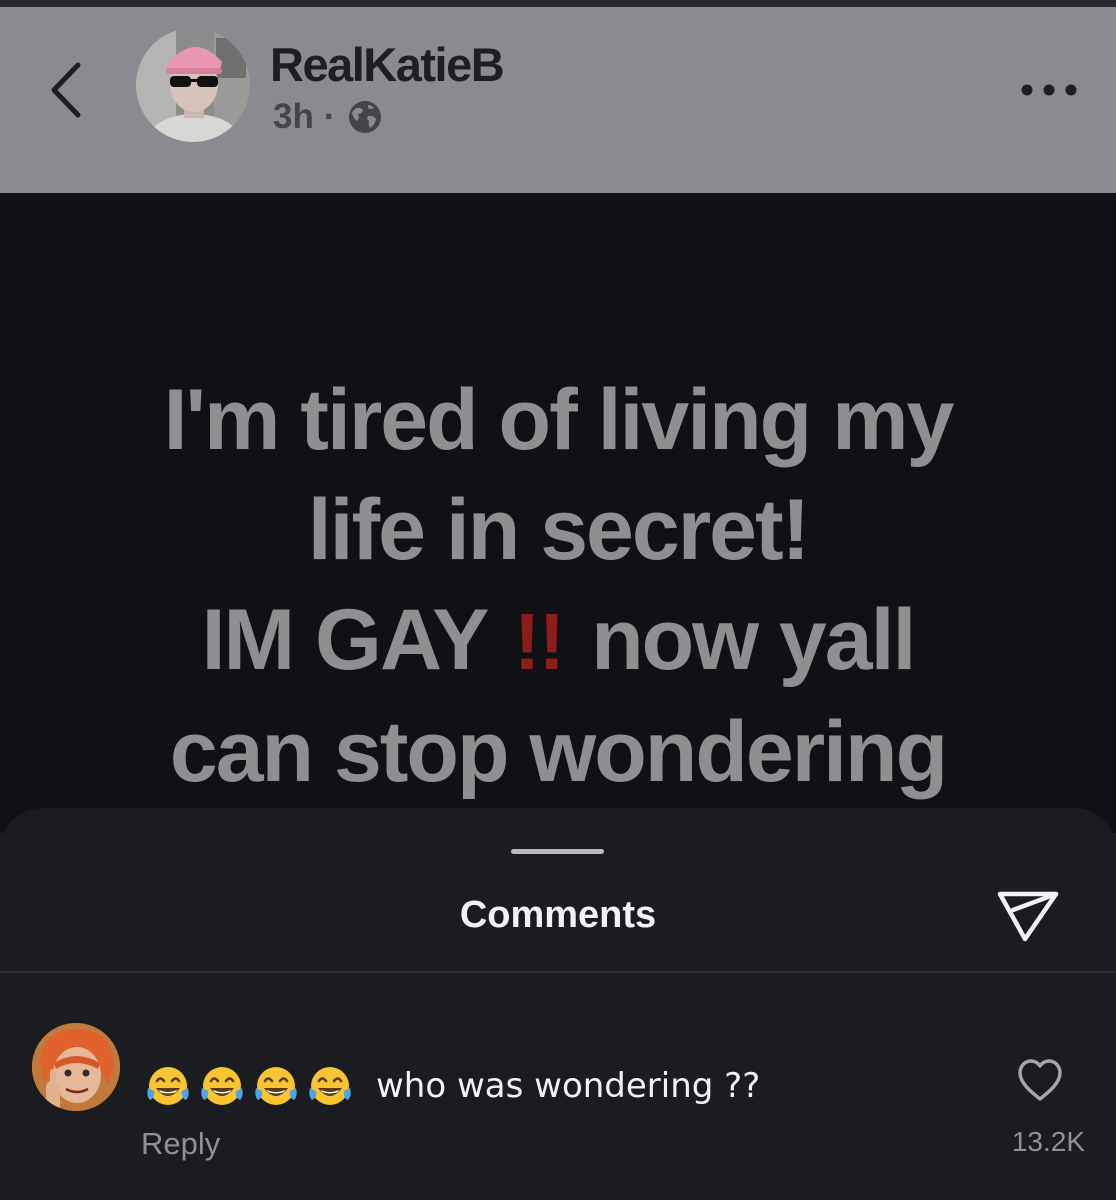  I want to click on share-button, so click(1028, 915).